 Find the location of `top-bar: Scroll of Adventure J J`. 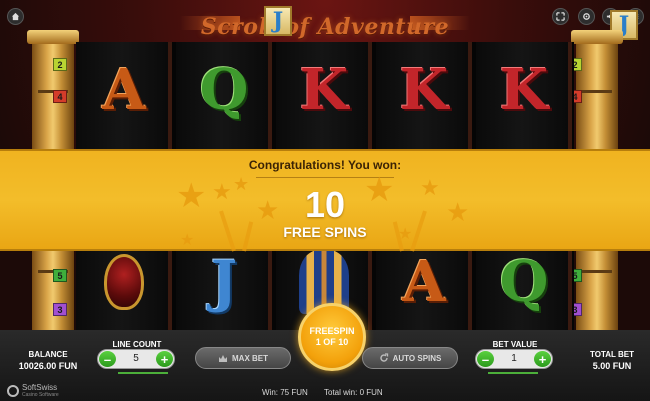

top-bar: Scroll of Adventure J J is located at coordinates (325, 20).